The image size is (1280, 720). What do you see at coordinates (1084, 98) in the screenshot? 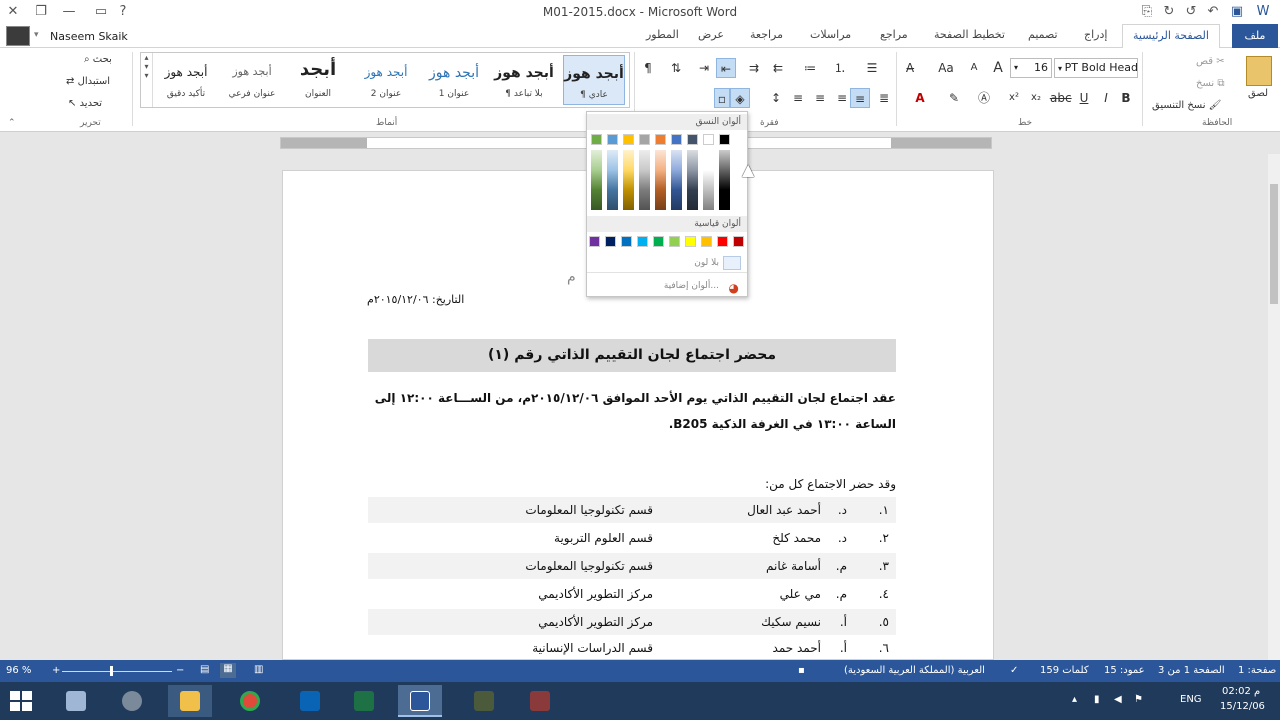
I see `underline-button: U` at bounding box center [1084, 98].